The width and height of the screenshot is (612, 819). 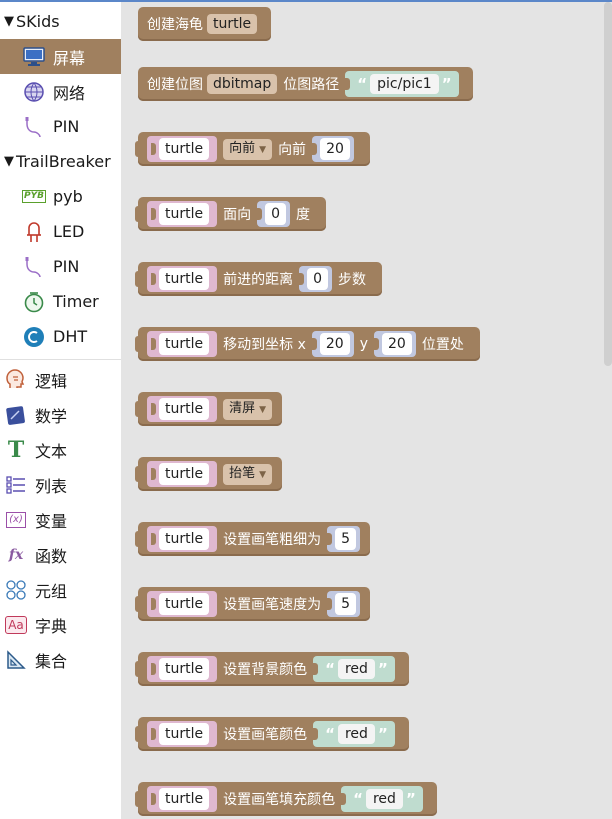 I want to click on block-create-turtle: 创建海龟 turtle, so click(x=205, y=24).